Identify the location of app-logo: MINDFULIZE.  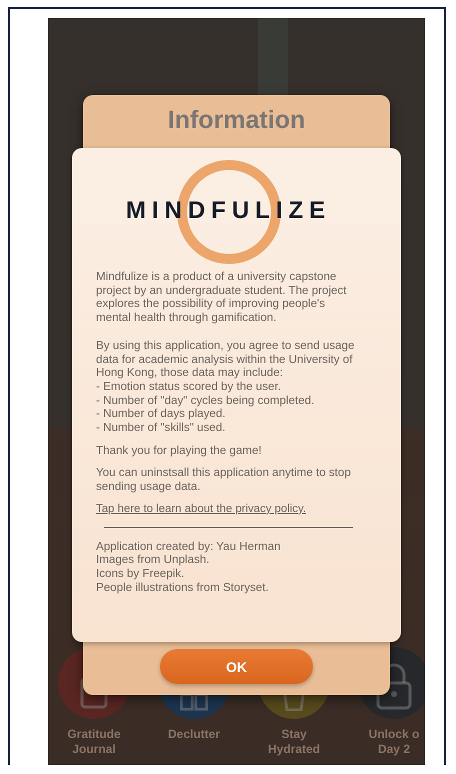
(229, 211).